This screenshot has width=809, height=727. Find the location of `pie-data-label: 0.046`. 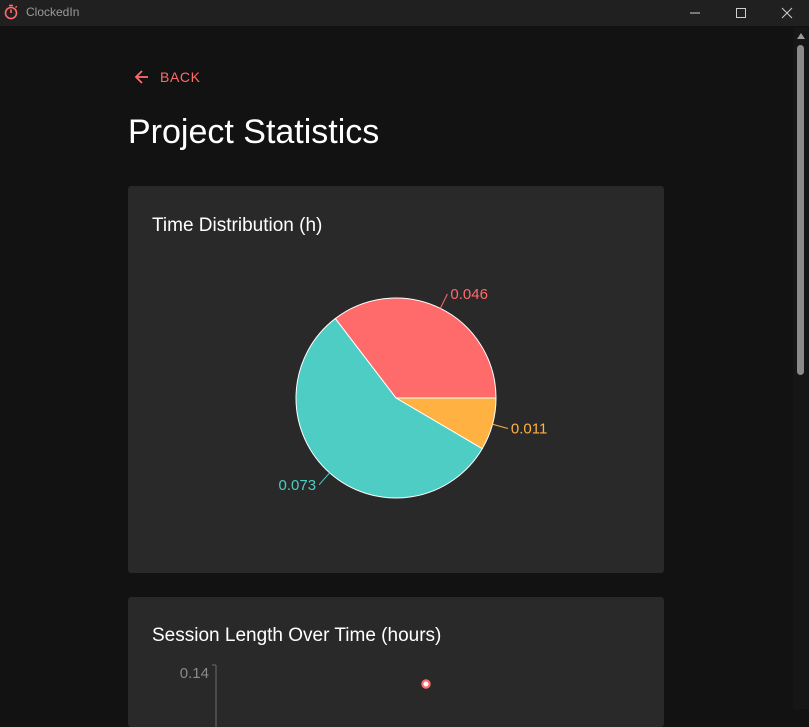

pie-data-label: 0.046 is located at coordinates (469, 294).